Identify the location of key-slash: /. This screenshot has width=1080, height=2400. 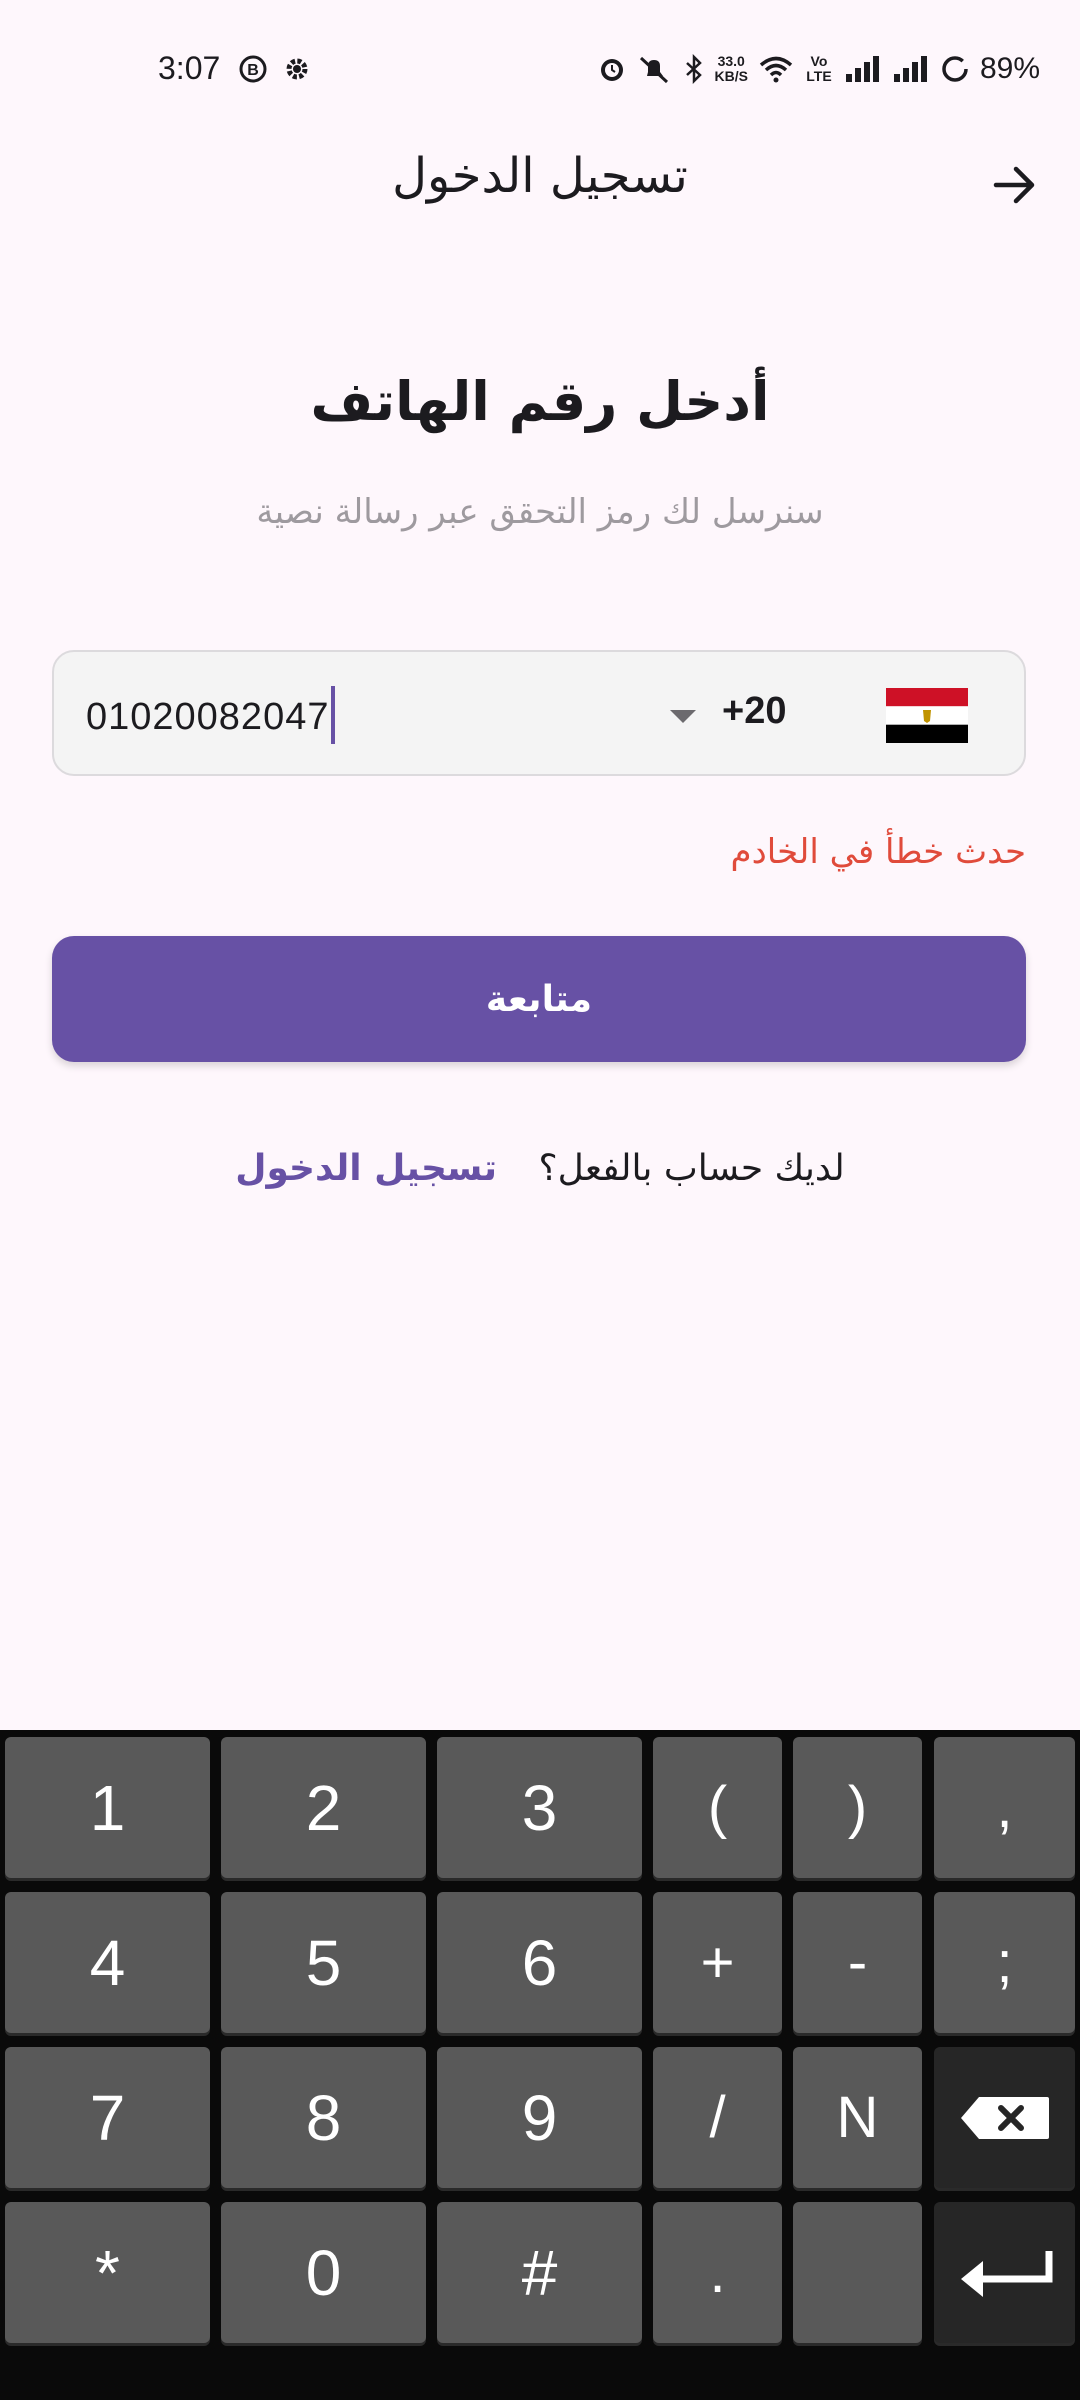
(717, 2117).